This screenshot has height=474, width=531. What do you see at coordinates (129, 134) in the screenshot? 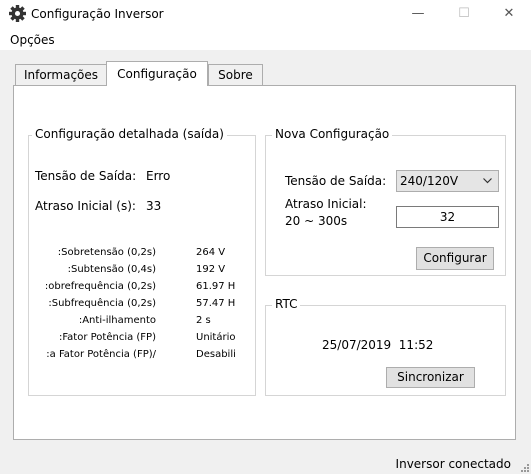
I see `detail-config-title: Configuração detalhada (saída)` at bounding box center [129, 134].